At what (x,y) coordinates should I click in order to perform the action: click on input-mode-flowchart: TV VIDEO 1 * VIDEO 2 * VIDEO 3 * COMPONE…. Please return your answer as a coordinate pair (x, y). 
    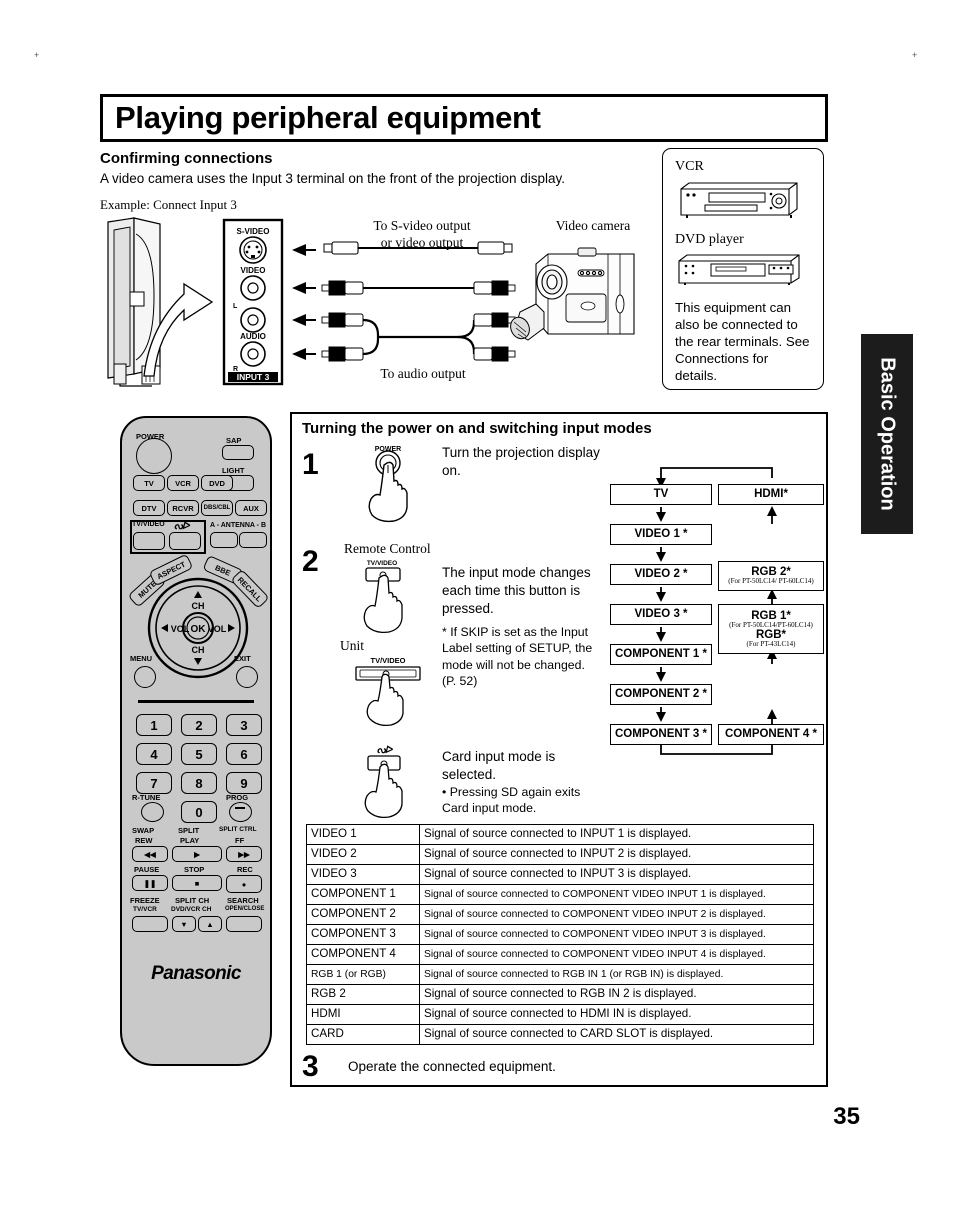
    Looking at the image, I should click on (716, 611).